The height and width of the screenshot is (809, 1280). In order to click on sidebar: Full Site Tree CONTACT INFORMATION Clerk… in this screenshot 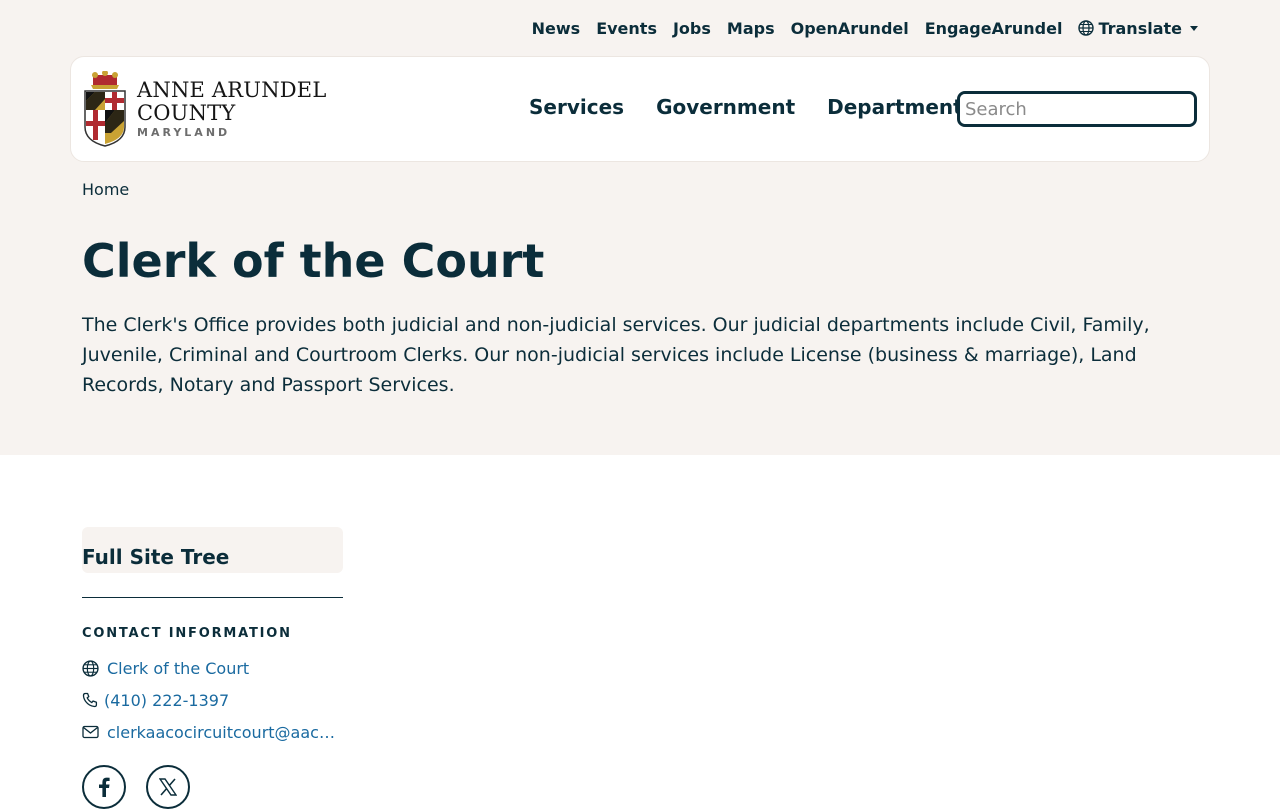, I will do `click(212, 668)`.